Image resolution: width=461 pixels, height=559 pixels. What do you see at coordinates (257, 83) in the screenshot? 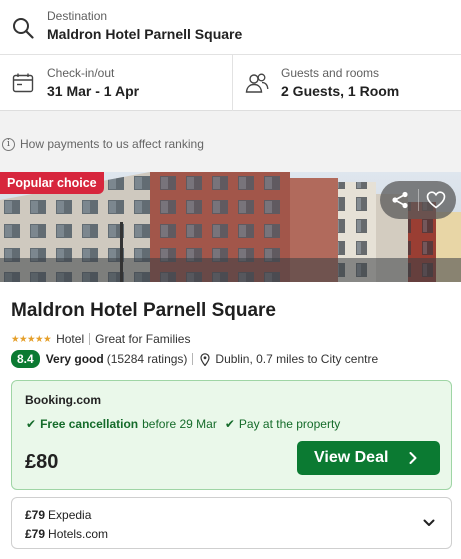
I see `people-icon` at bounding box center [257, 83].